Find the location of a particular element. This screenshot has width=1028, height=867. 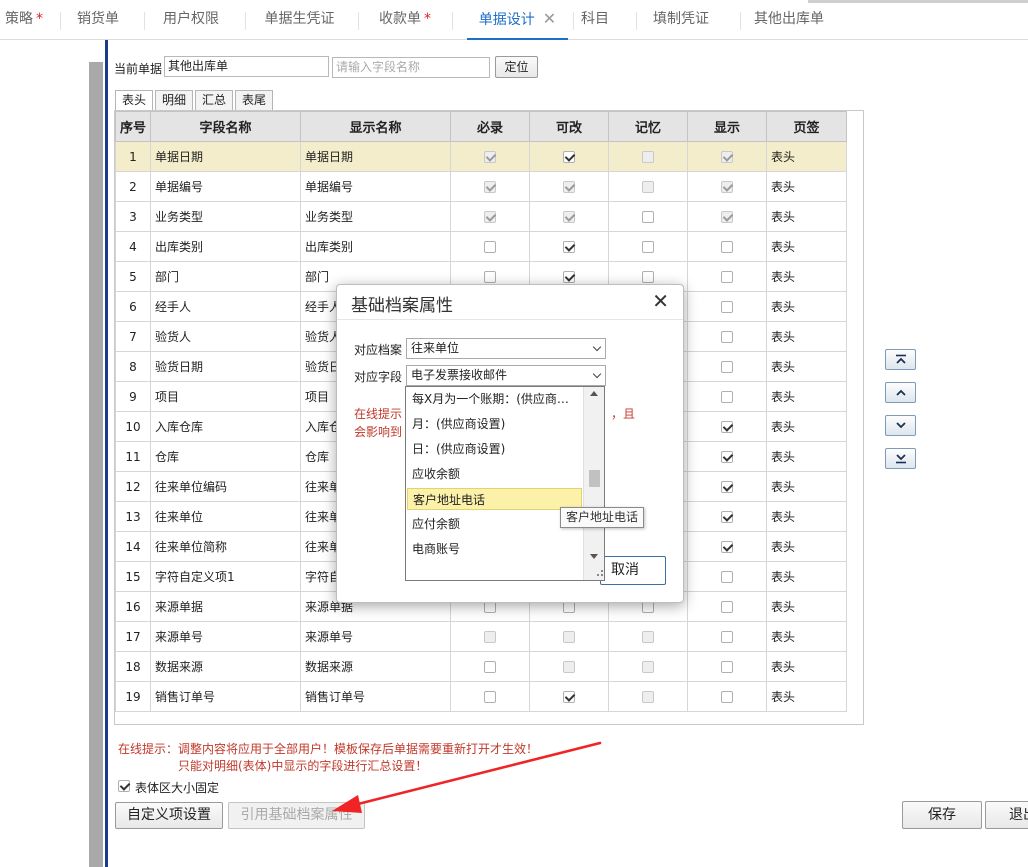

column-header: 页签 is located at coordinates (806, 126).